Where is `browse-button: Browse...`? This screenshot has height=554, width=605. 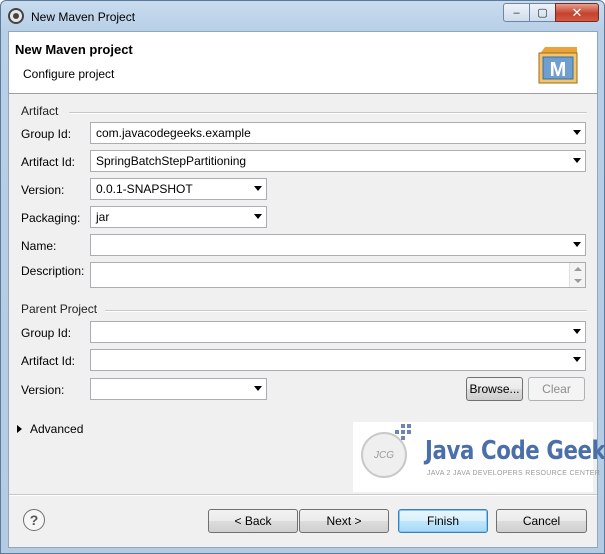 browse-button: Browse... is located at coordinates (494, 389).